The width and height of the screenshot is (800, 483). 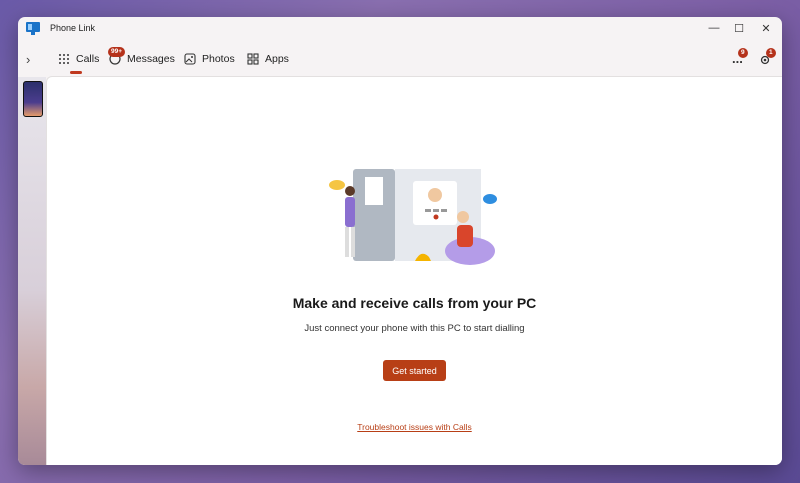 I want to click on tab-apps: Apps, so click(x=268, y=59).